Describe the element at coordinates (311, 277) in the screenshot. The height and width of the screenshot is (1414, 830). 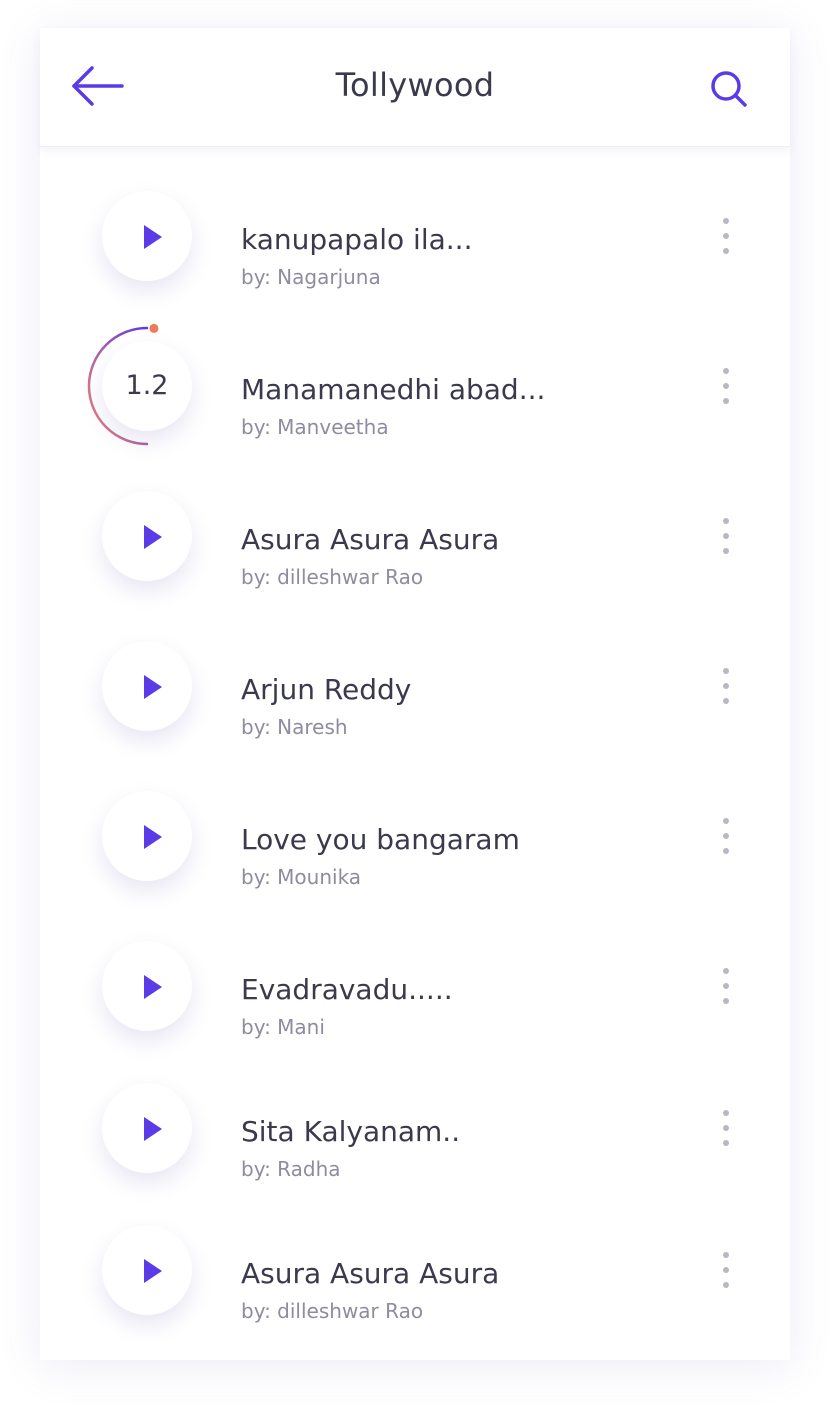
I see `song-artist: by: Nagarjuna` at that location.